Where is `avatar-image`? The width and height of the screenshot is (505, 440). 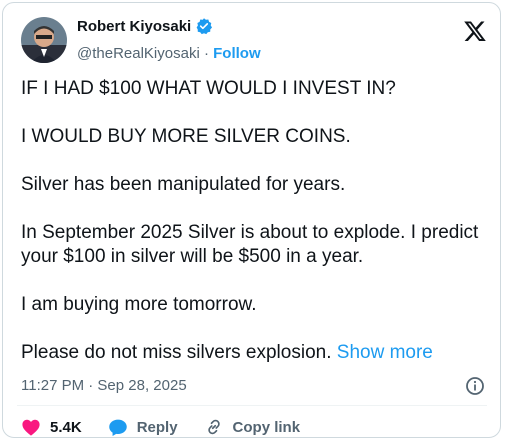 avatar-image is located at coordinates (44, 40).